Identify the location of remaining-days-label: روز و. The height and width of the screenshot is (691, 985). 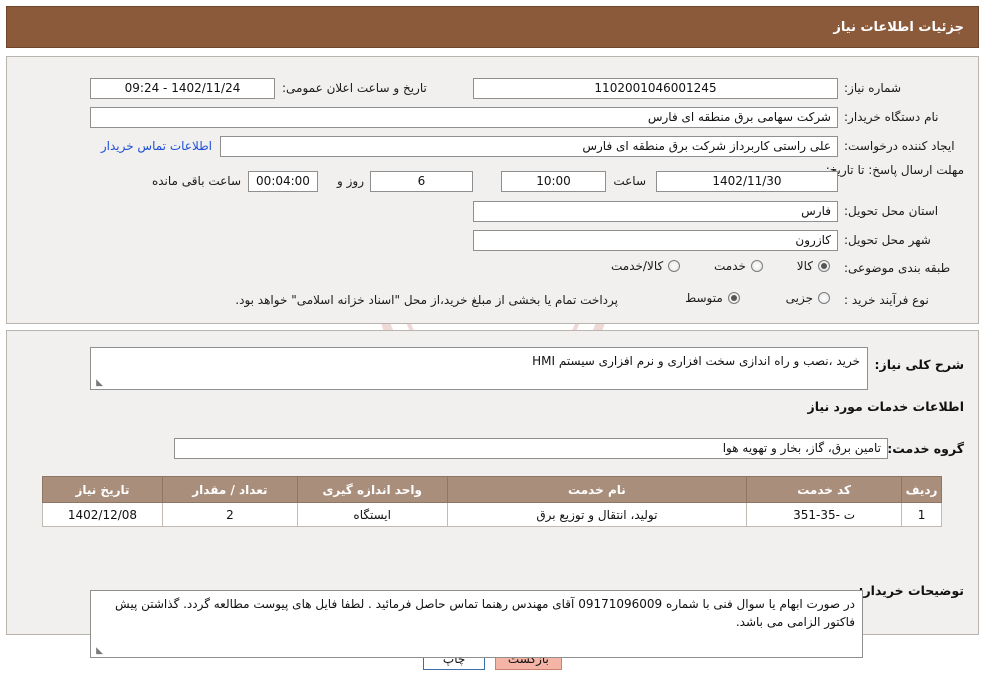
(350, 181).